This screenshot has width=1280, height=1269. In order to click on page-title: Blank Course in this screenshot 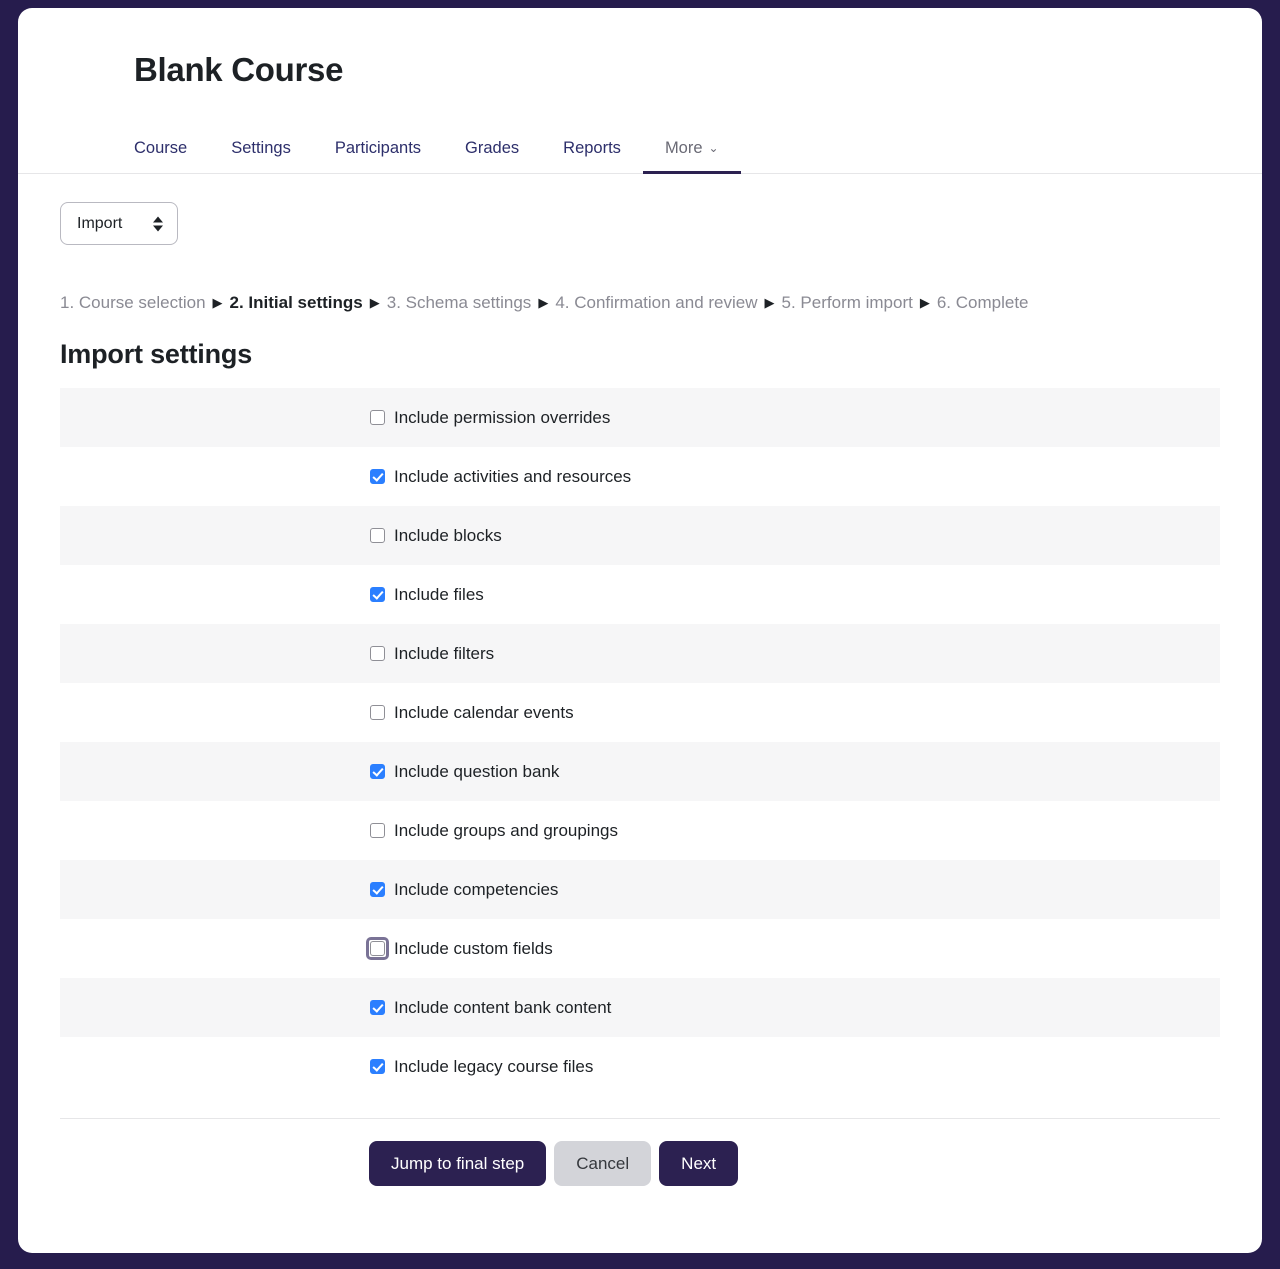, I will do `click(239, 69)`.